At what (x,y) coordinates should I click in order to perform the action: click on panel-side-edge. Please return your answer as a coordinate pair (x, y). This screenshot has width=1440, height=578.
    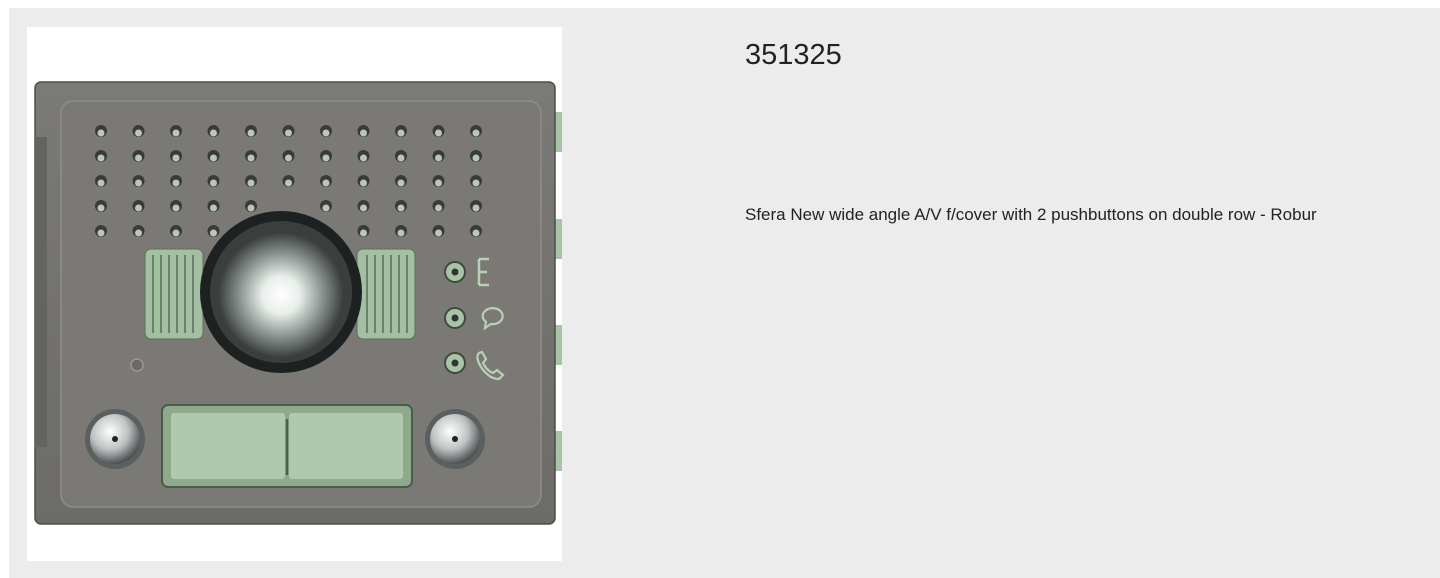
    Looking at the image, I should click on (41, 292).